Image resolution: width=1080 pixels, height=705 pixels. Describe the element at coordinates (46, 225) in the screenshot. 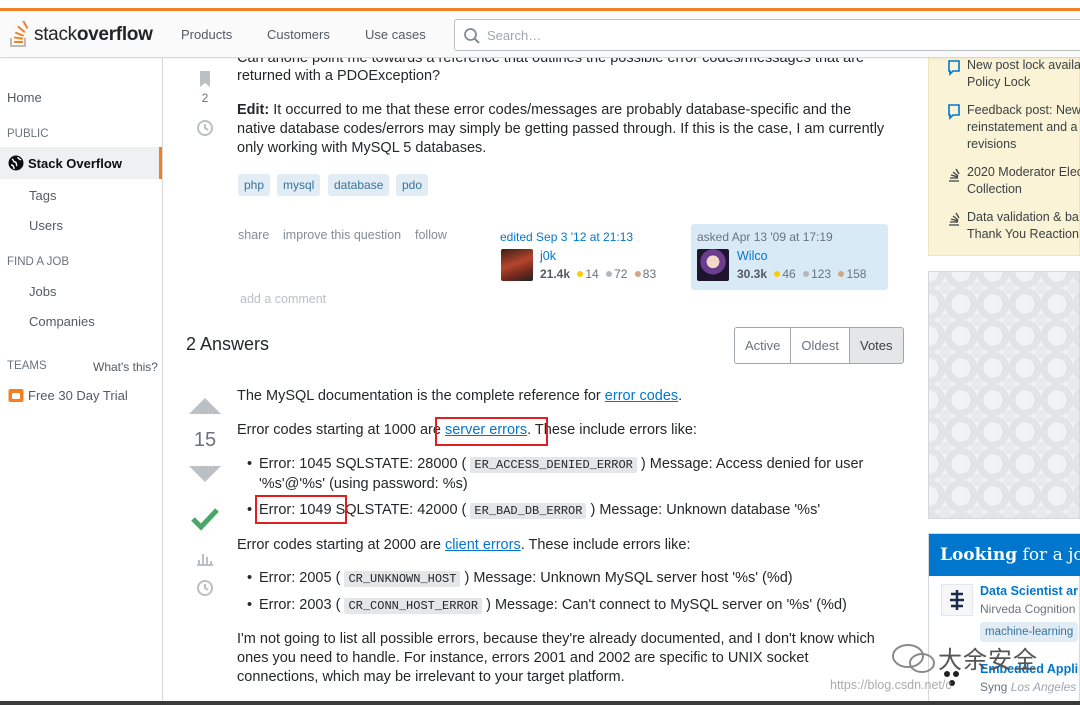

I see `nav-users: Users` at that location.